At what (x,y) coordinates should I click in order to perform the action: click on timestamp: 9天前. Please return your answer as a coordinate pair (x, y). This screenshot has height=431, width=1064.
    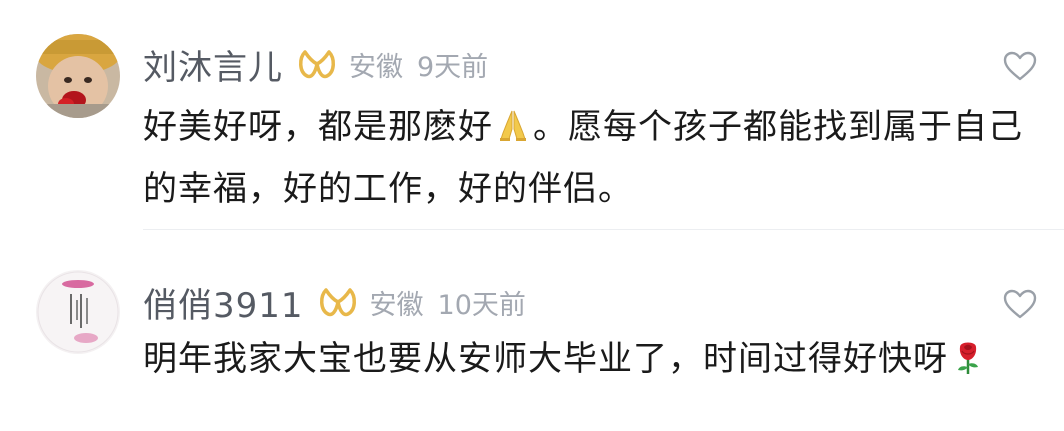
    Looking at the image, I should click on (453, 67).